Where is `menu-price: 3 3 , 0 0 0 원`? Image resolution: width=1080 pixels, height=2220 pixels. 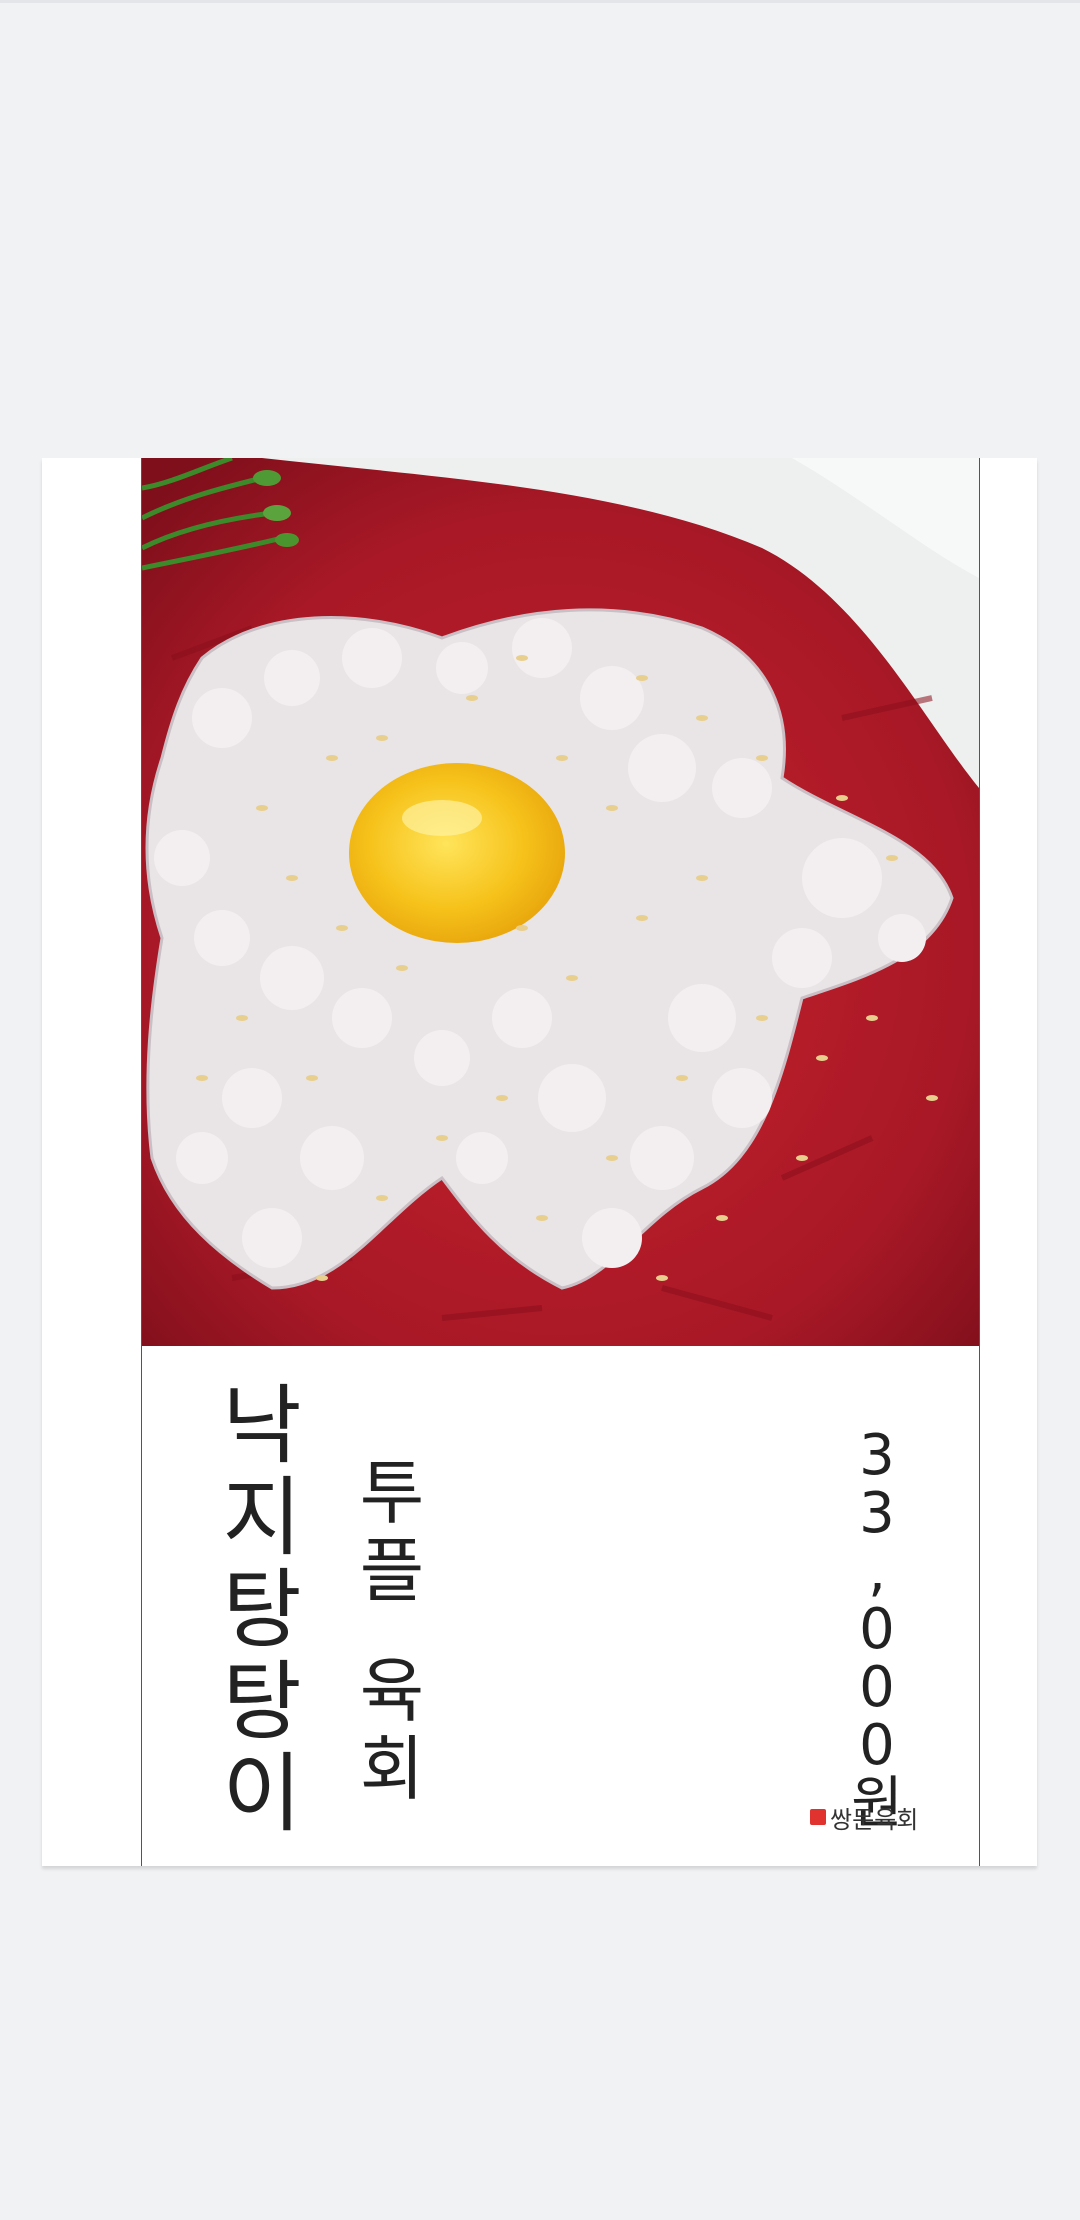 menu-price: 3 3 , 0 0 0 원 is located at coordinates (877, 1631).